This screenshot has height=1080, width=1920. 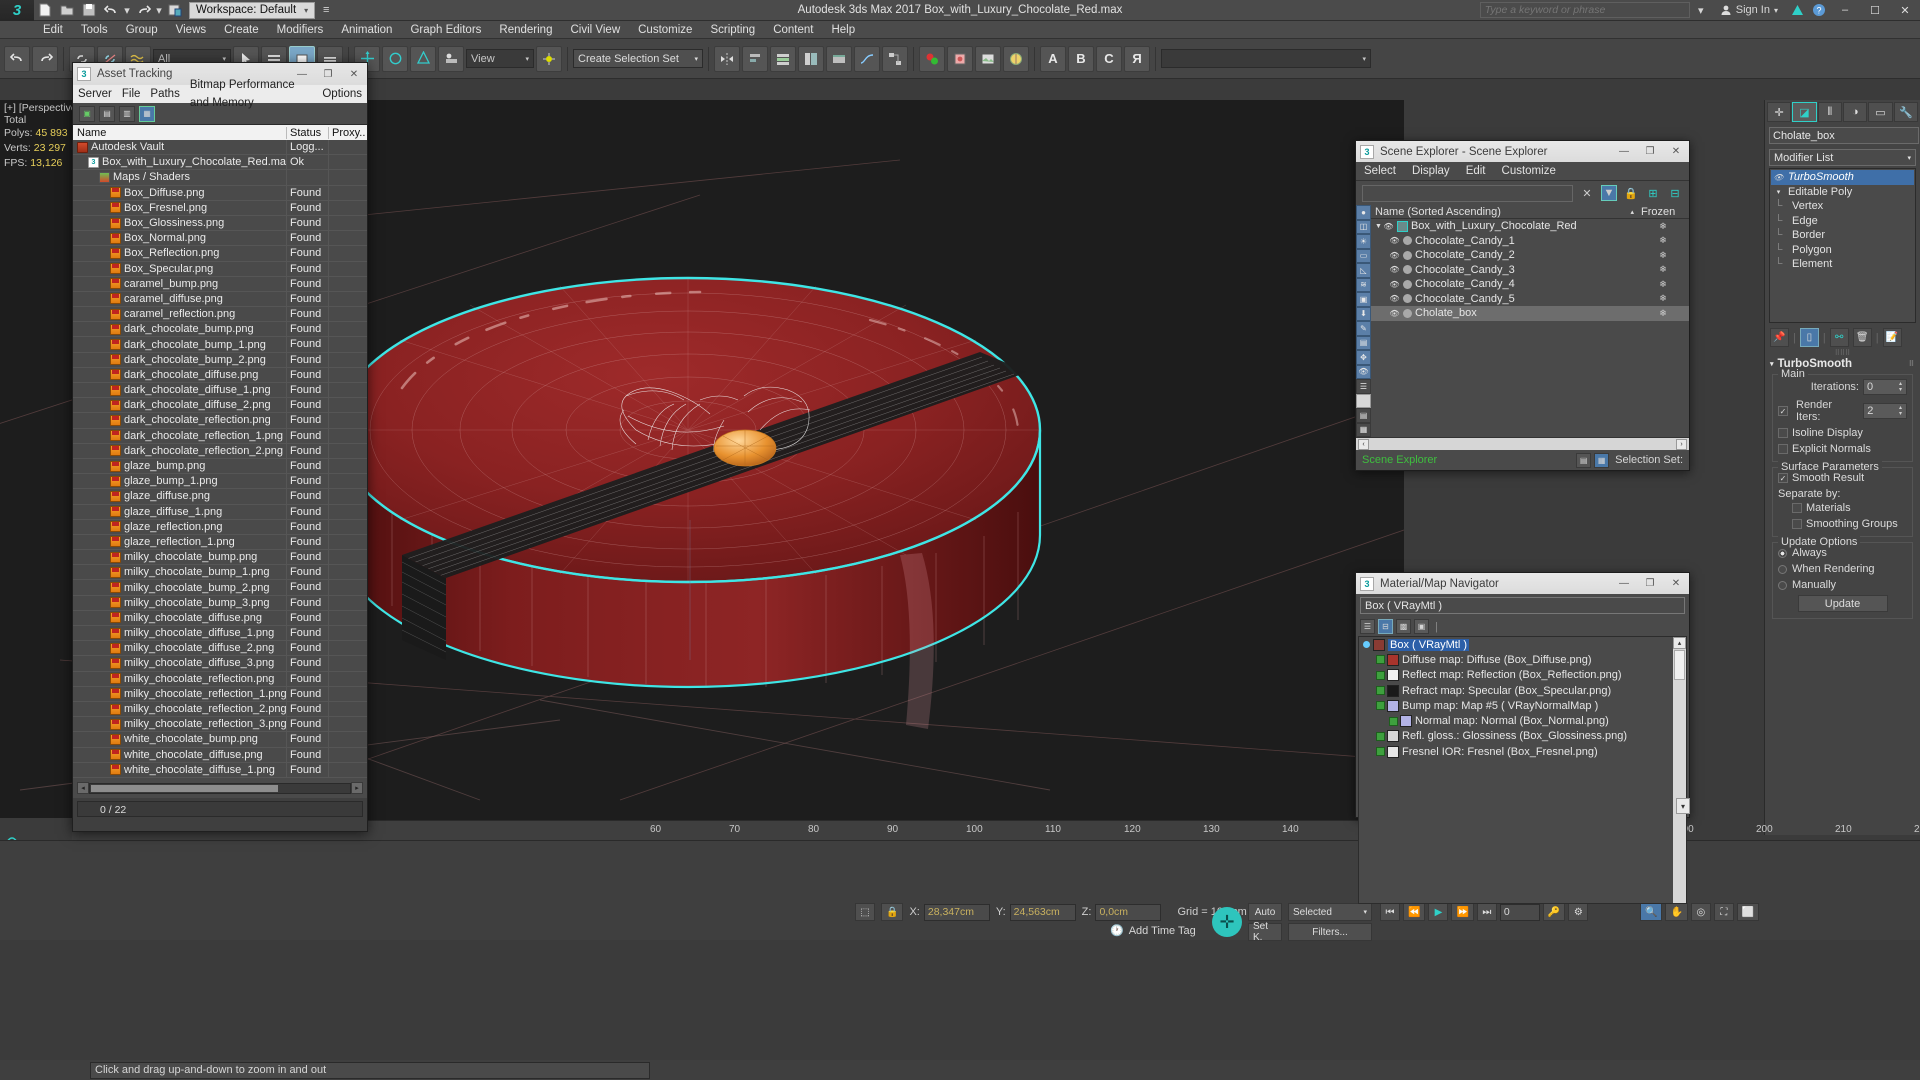 I want to click on scene-node-row: 👁 Cholate_box ❄, so click(x=1530, y=313).